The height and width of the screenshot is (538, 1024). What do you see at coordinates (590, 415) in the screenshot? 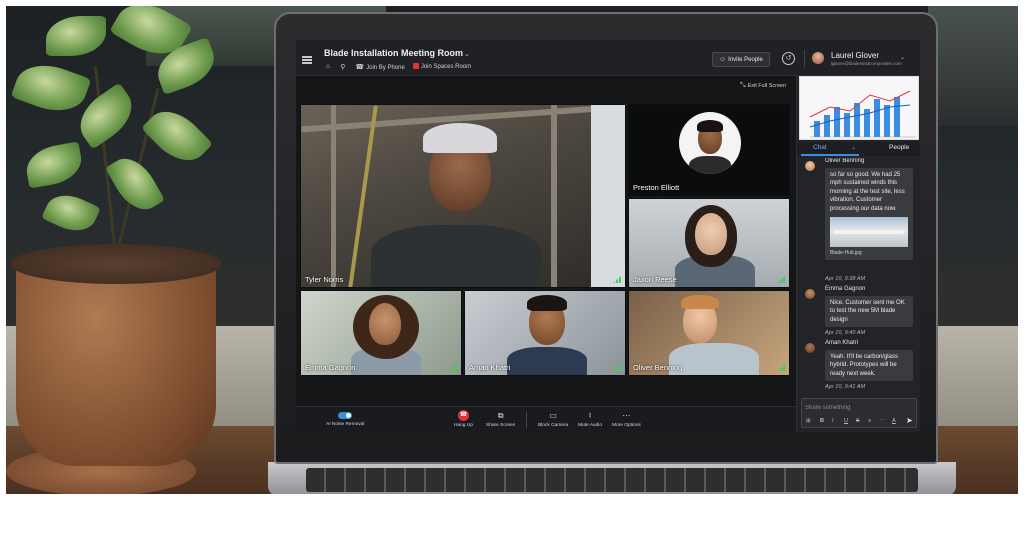
I see `microphone-icon: ♮` at bounding box center [590, 415].